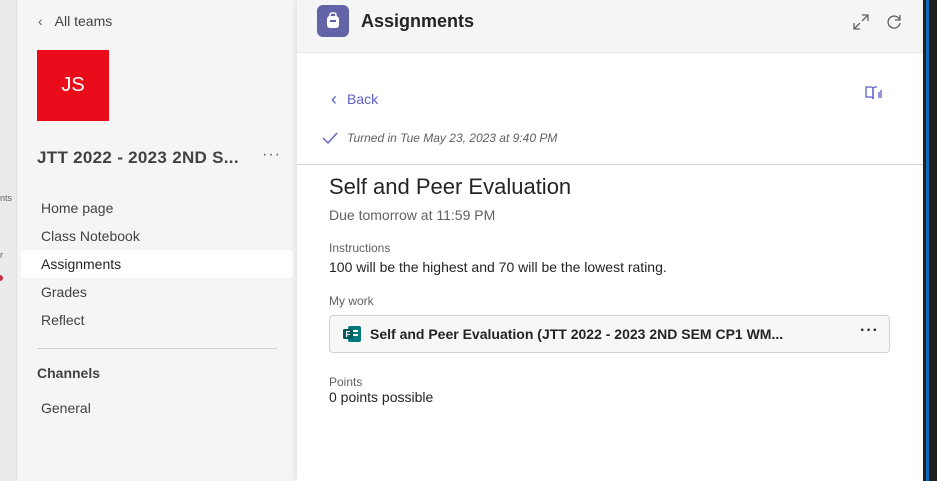  What do you see at coordinates (157, 348) in the screenshot?
I see `sidebar-divider` at bounding box center [157, 348].